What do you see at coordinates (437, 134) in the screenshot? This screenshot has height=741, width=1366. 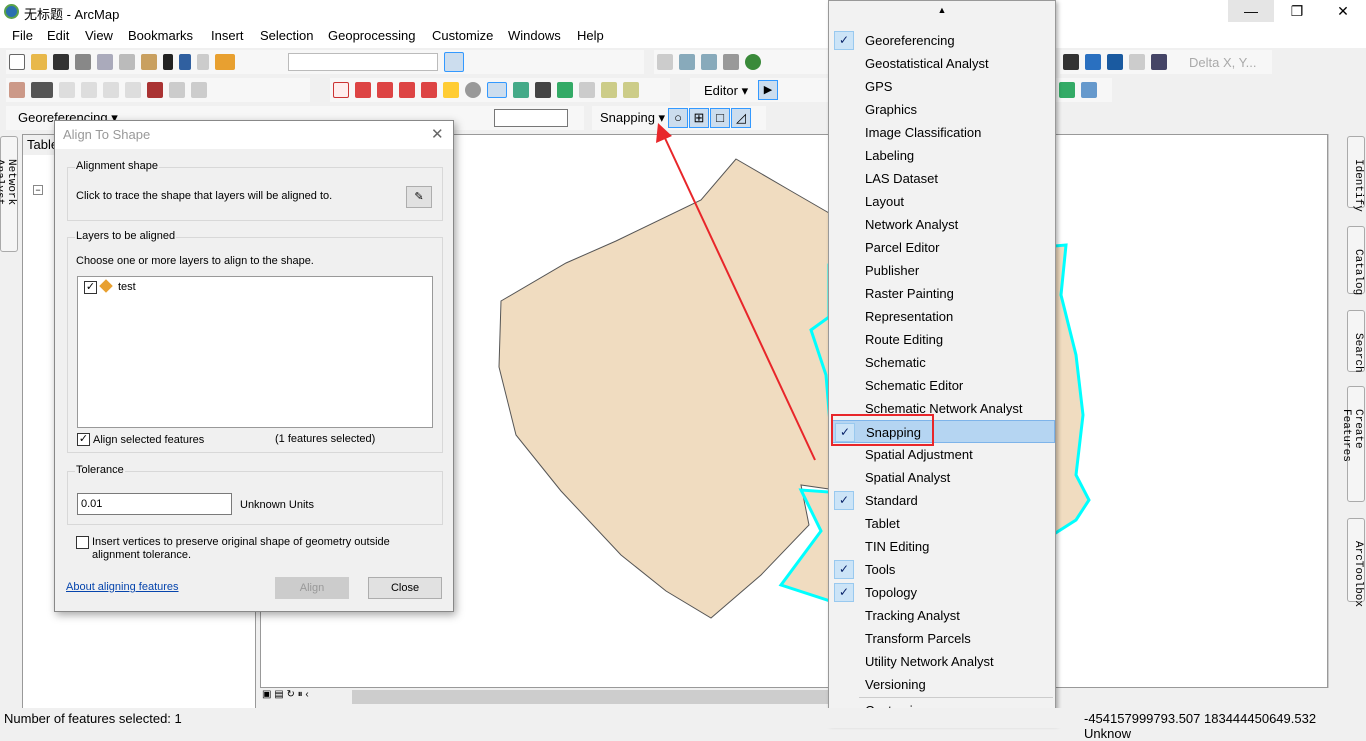 I see `dialog-close-icon: ✕` at bounding box center [437, 134].